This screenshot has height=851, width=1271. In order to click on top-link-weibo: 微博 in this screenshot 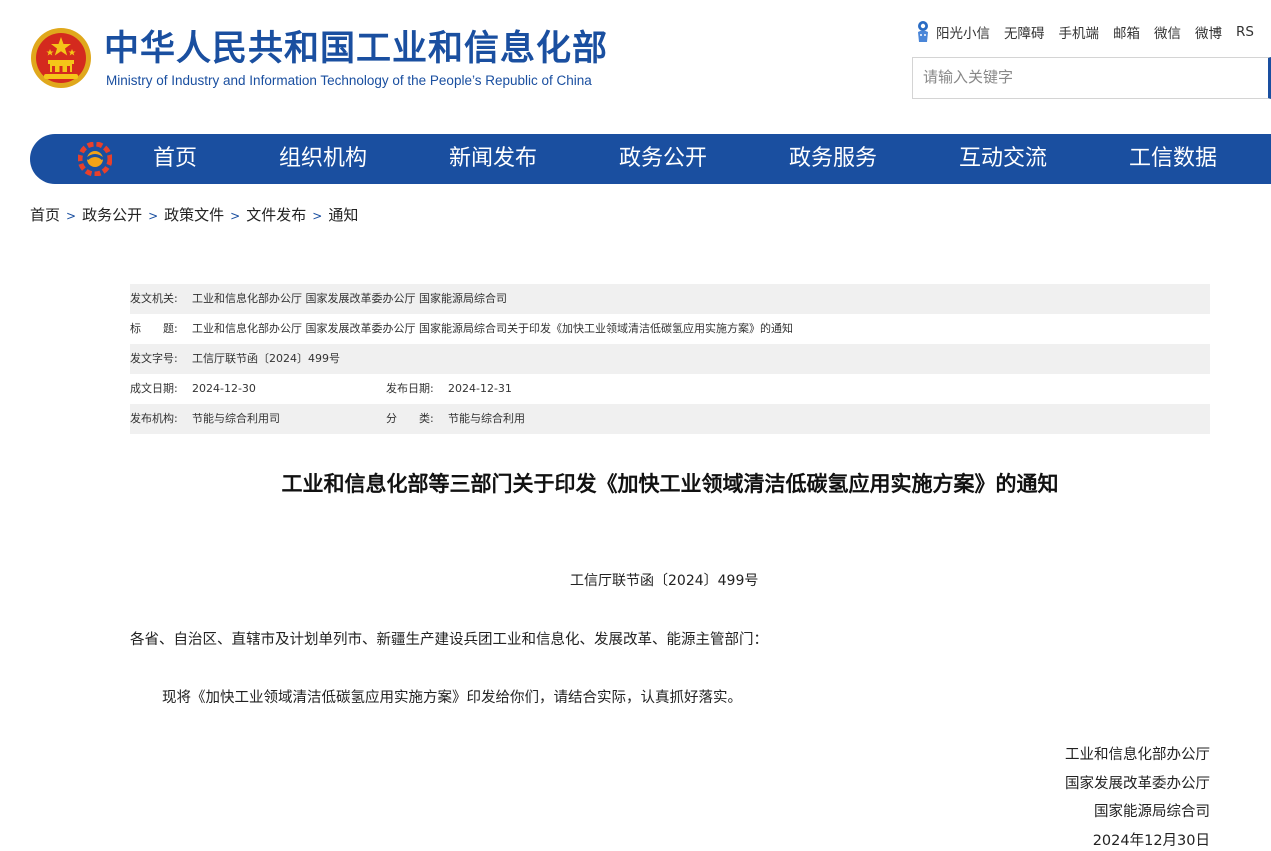, I will do `click(1208, 32)`.